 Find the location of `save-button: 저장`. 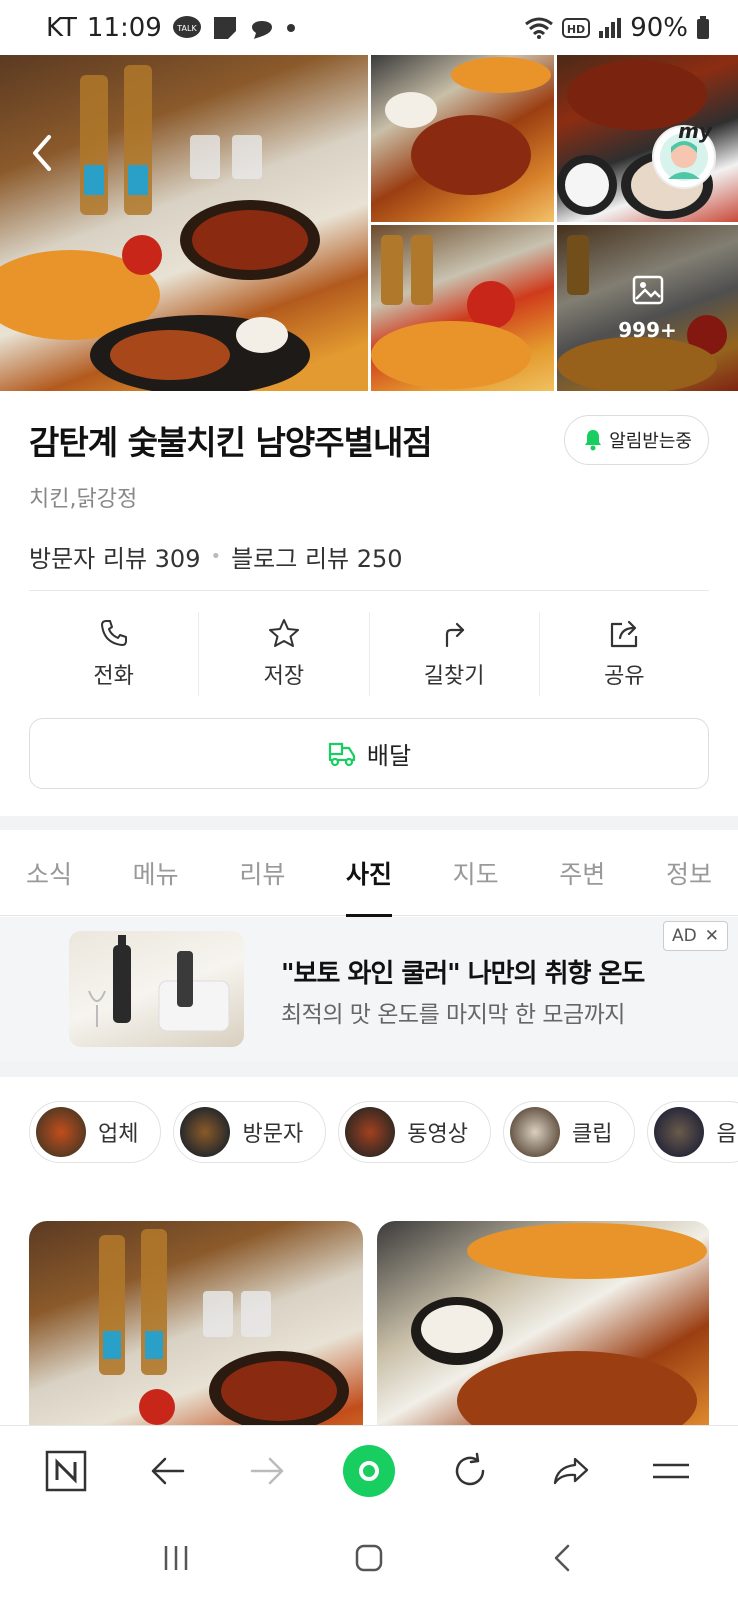

save-button: 저장 is located at coordinates (283, 654).